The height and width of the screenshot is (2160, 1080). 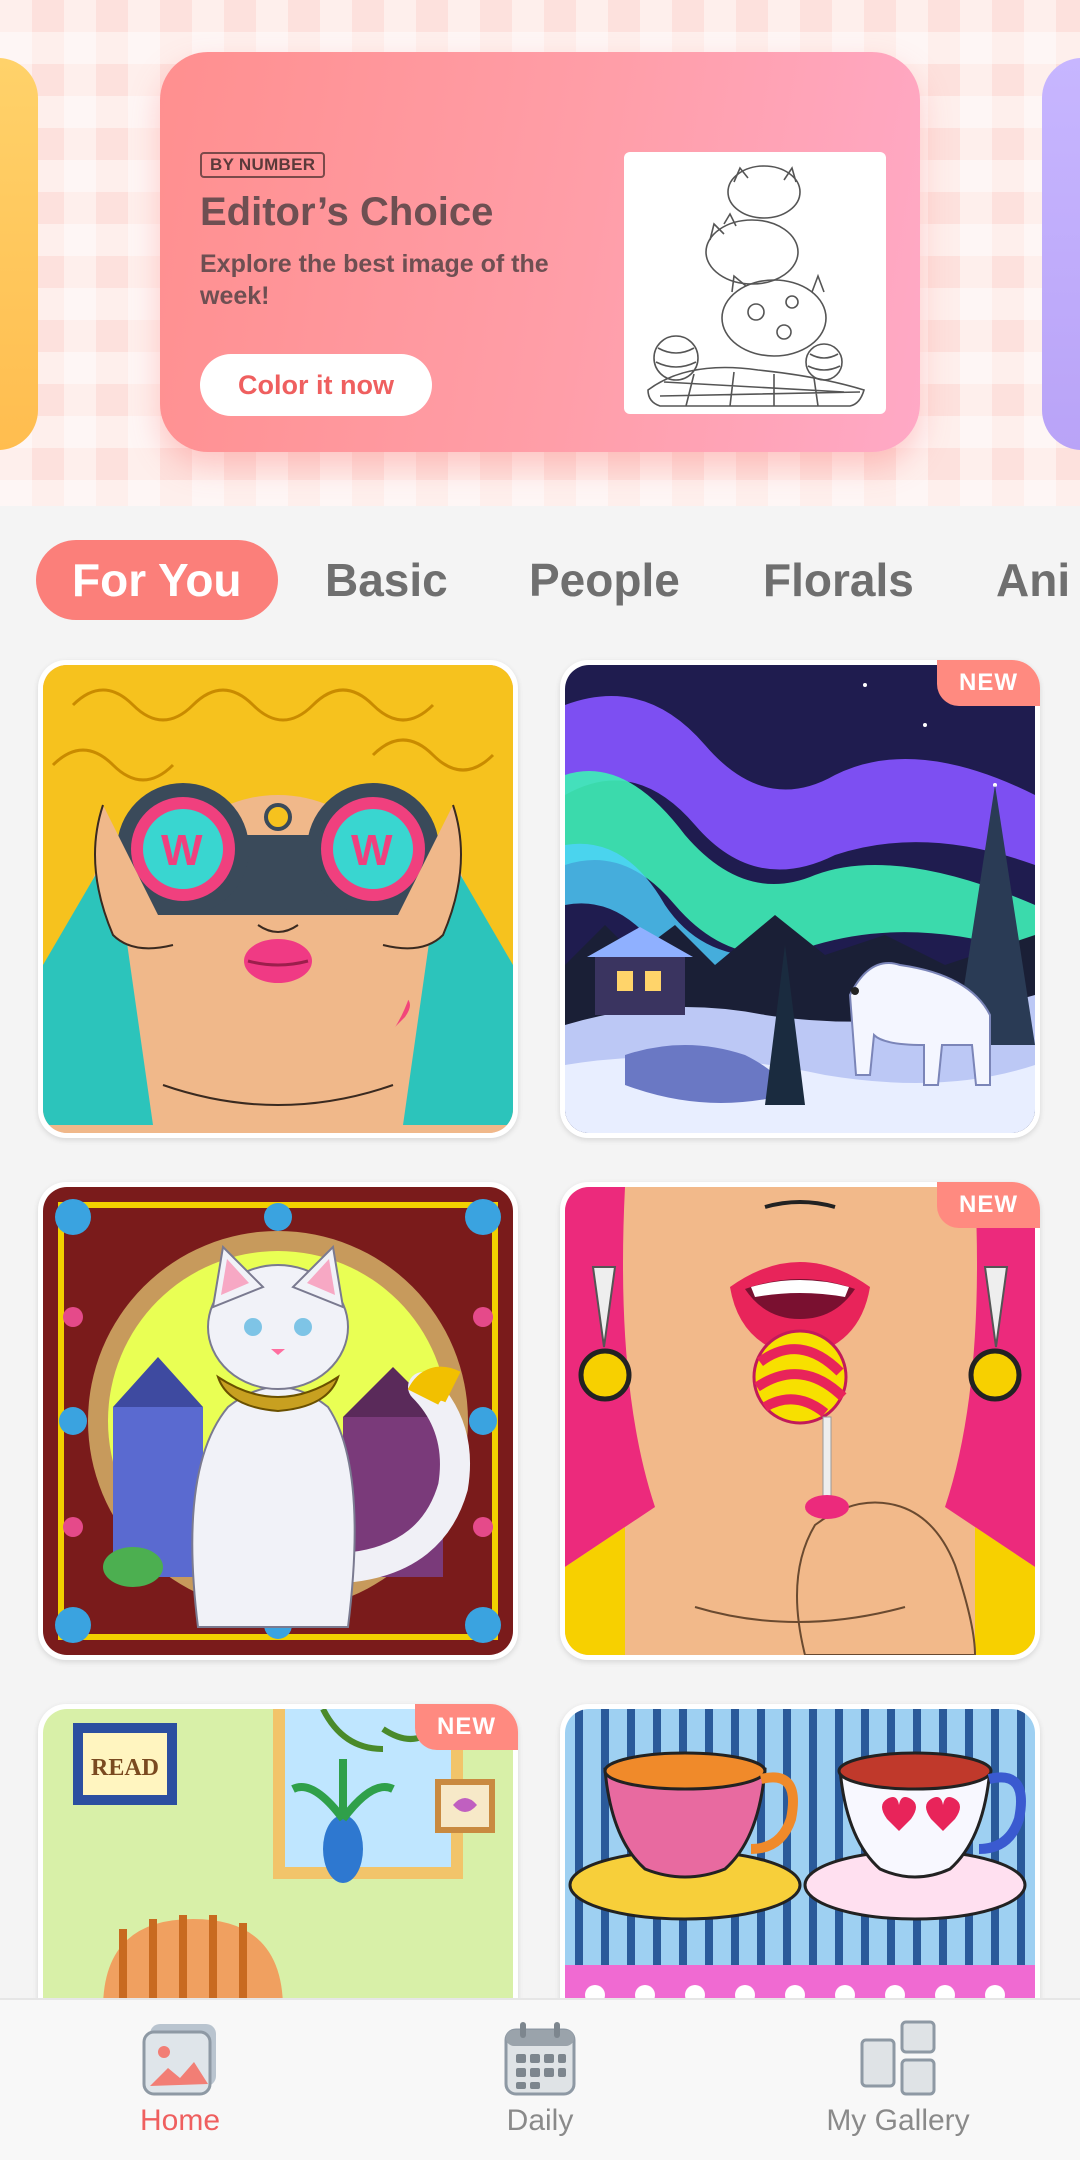 I want to click on banner-tag: BY NUMBER, so click(x=263, y=165).